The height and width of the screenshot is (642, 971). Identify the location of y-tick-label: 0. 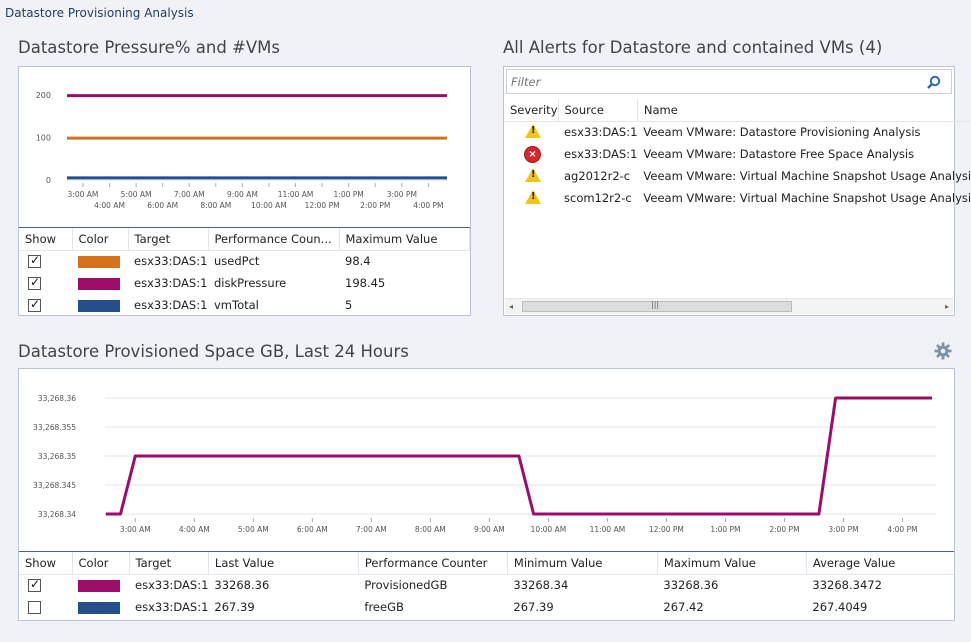
(48, 180).